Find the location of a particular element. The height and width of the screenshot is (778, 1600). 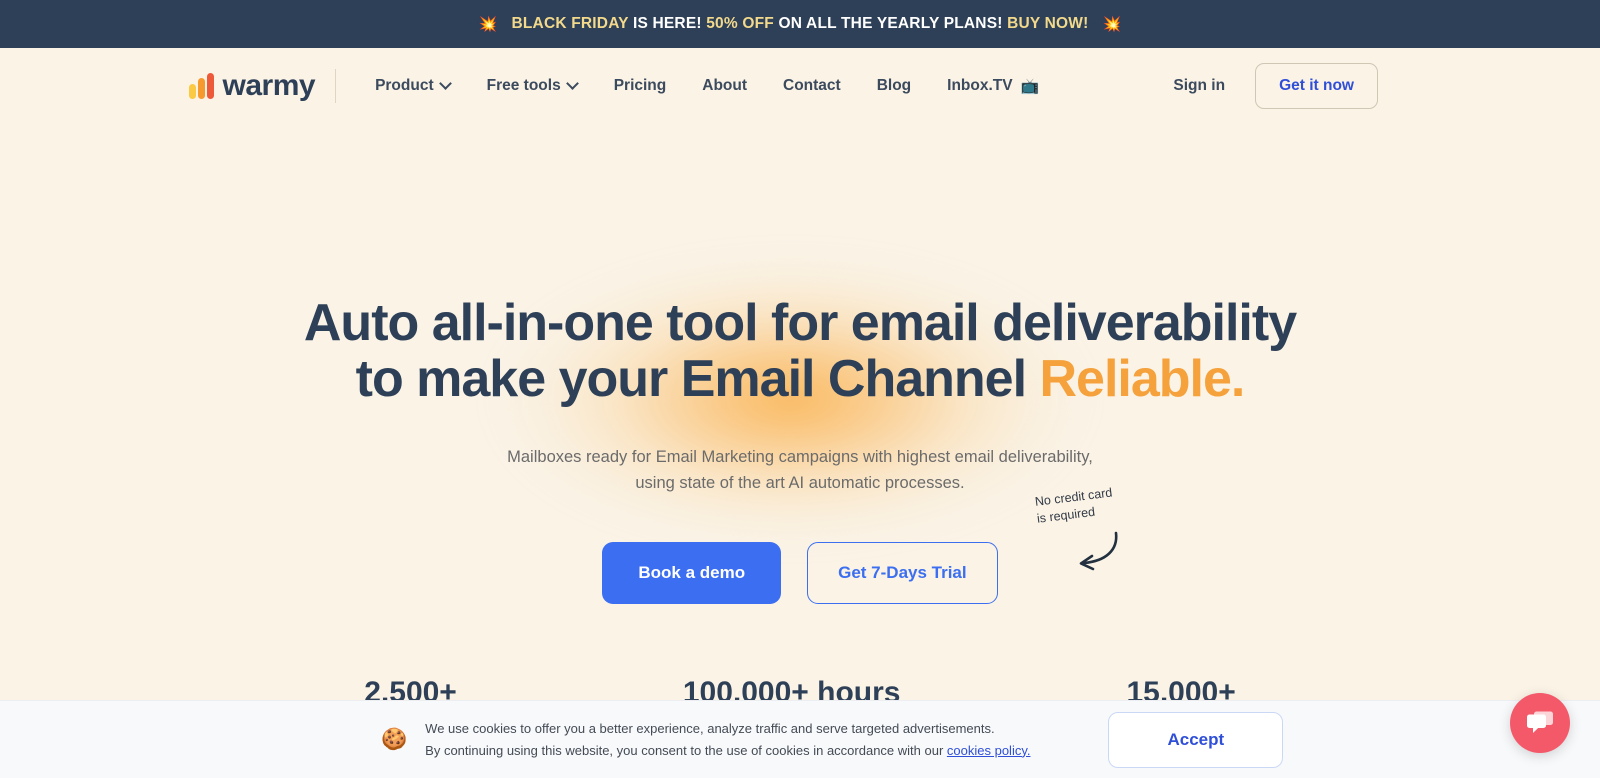

nav-label: Blog is located at coordinates (894, 85).